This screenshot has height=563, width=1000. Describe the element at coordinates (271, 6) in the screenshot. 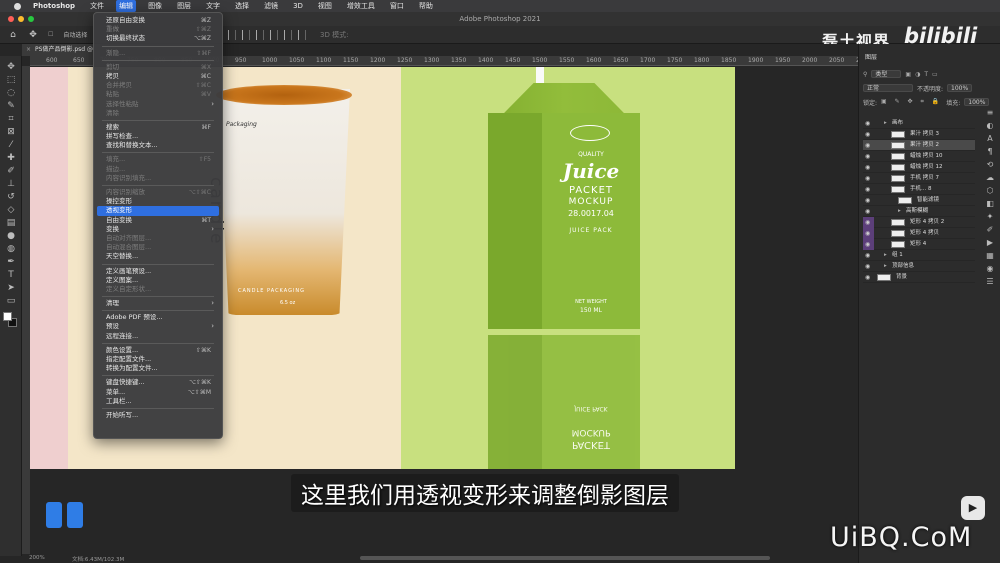

I see `menu-6: 滤镜` at that location.